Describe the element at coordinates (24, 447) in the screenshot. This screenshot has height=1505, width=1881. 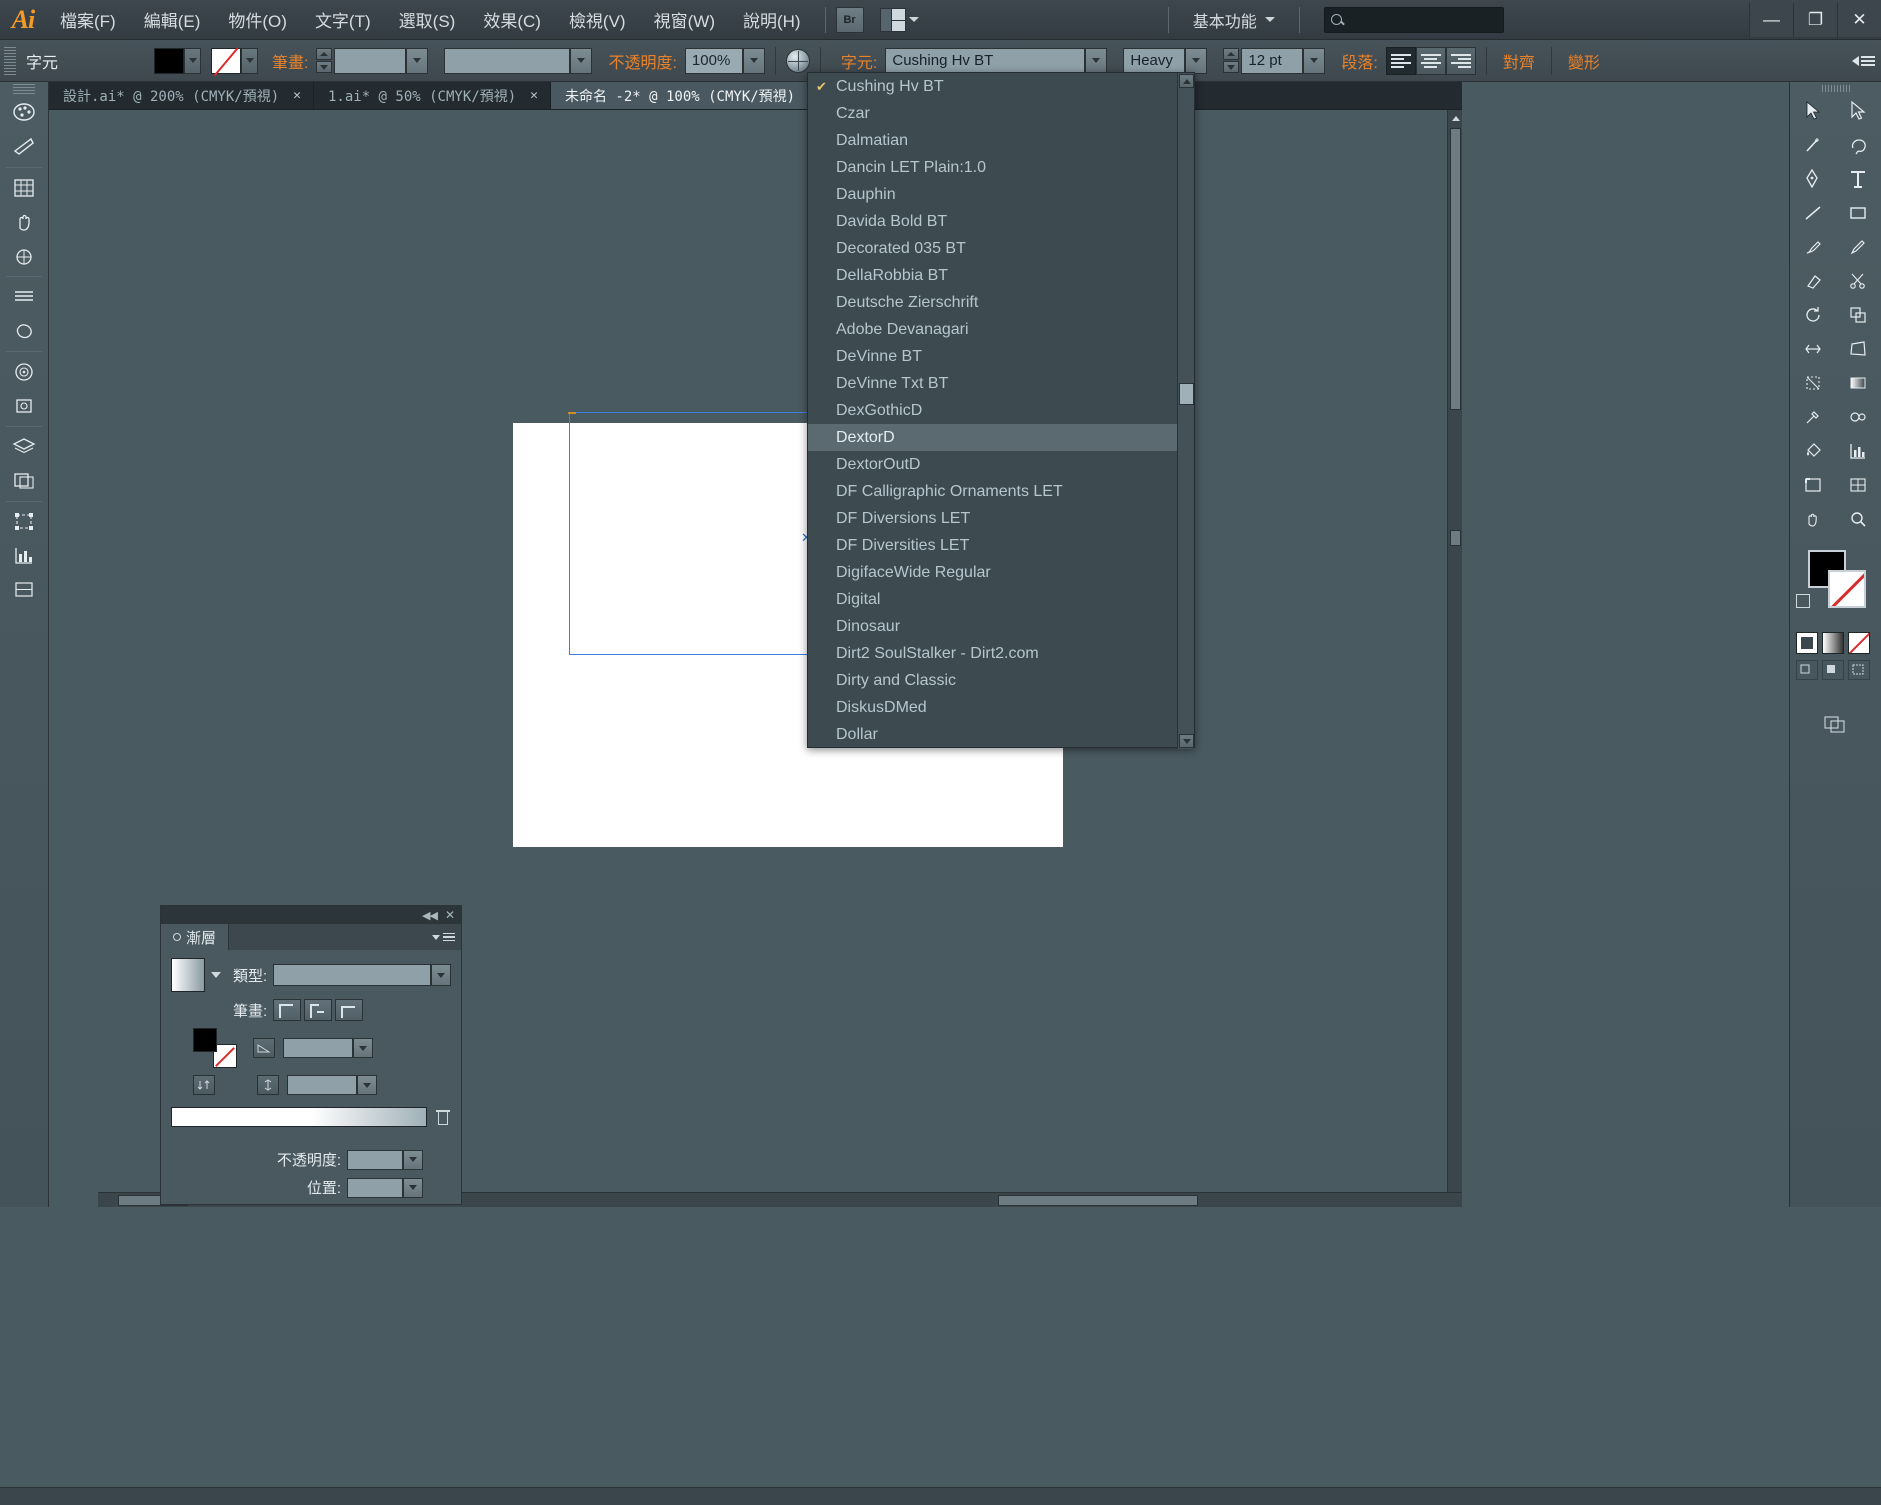
I see `tool-layers` at that location.